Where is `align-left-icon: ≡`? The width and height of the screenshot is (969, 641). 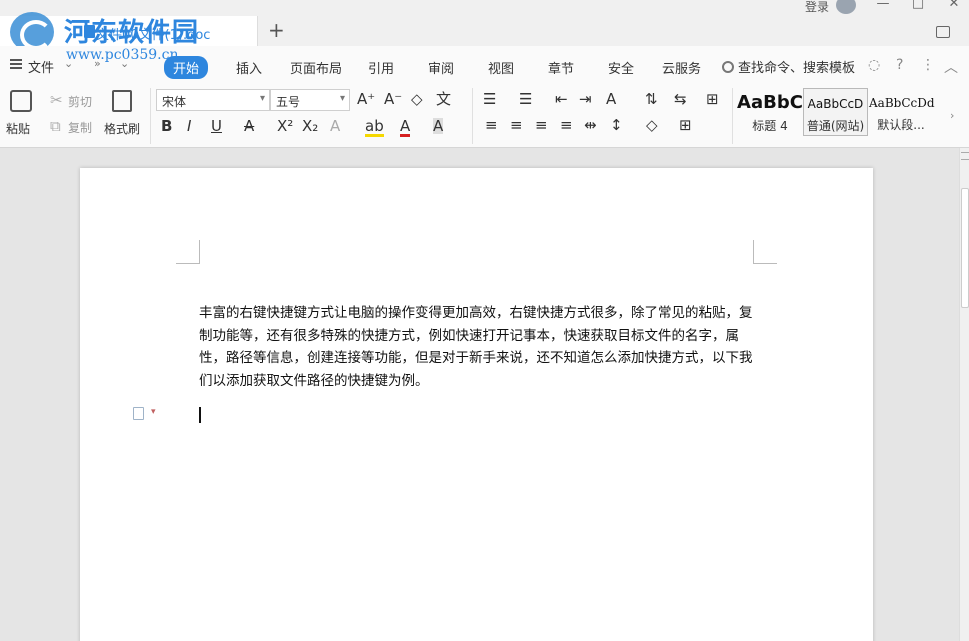
align-left-icon: ≡ is located at coordinates (491, 125).